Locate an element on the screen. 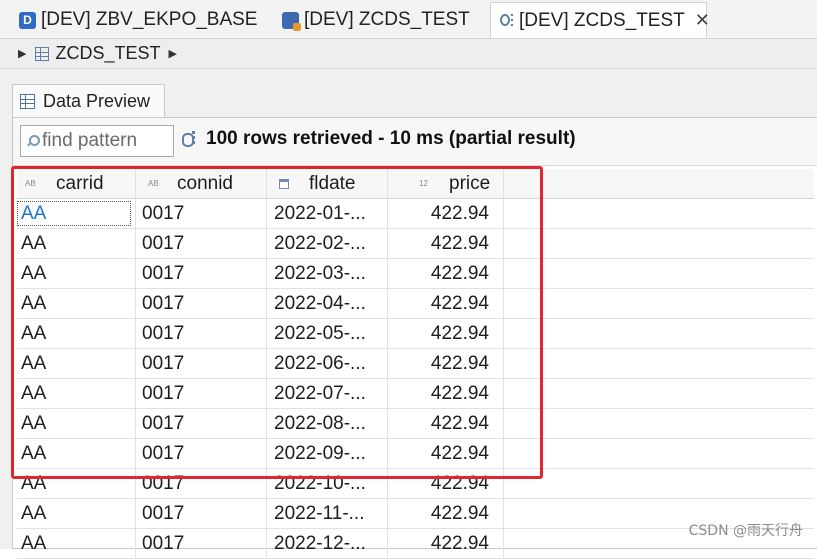 This screenshot has height=559, width=817. table-header: AB carrid AB connid fldate 12 price is located at coordinates (417, 184).